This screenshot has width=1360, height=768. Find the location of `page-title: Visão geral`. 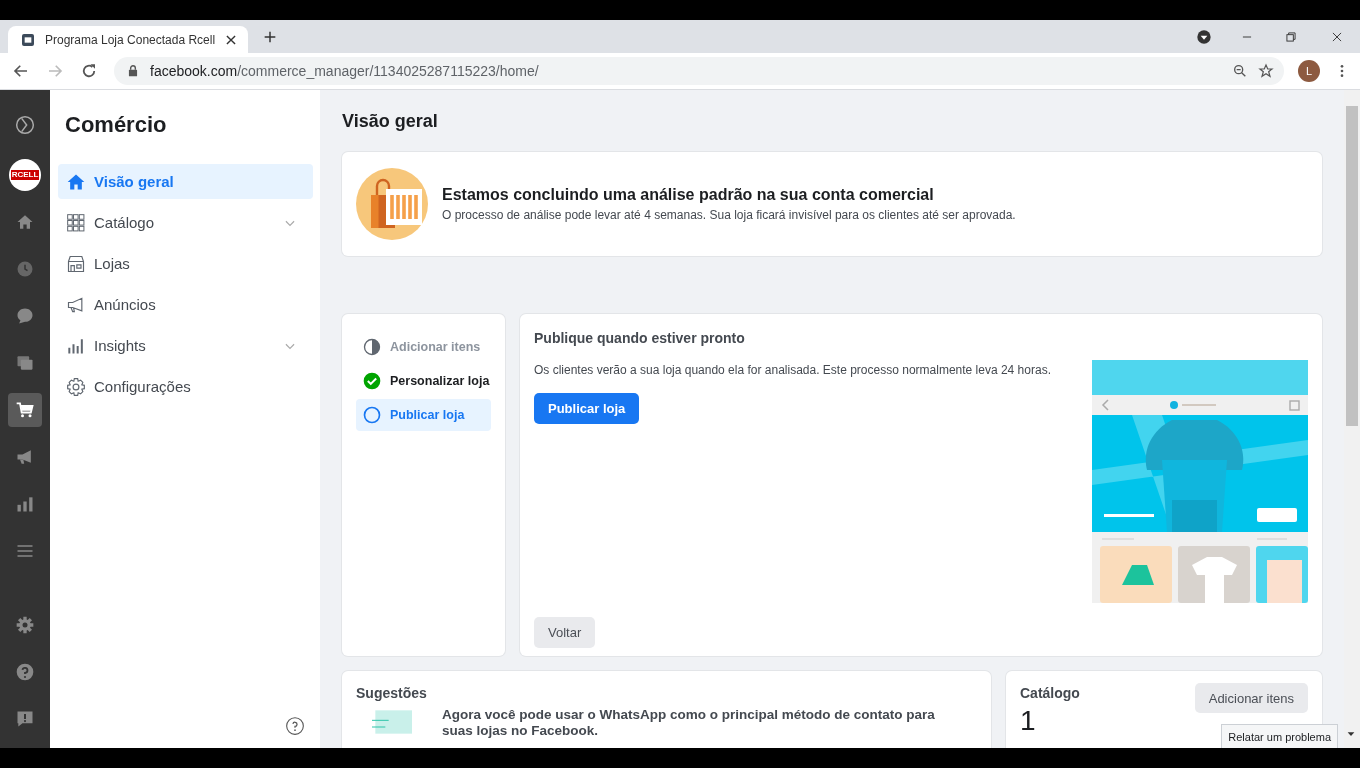

page-title: Visão geral is located at coordinates (390, 121).